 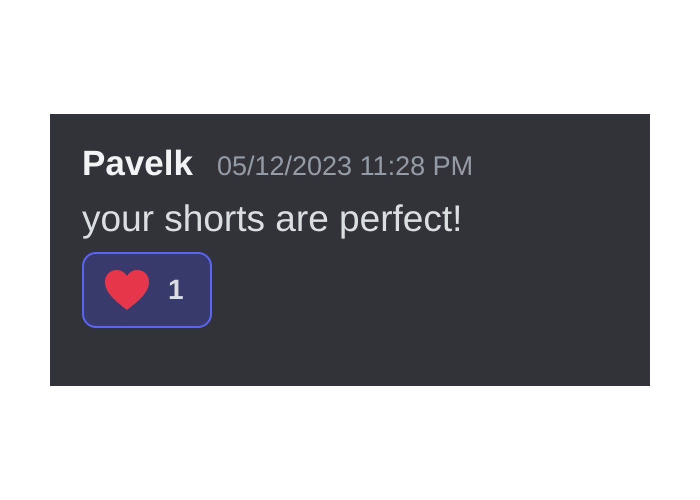 I want to click on timestamp: 05/12/2023 11:28 PM, so click(x=345, y=166).